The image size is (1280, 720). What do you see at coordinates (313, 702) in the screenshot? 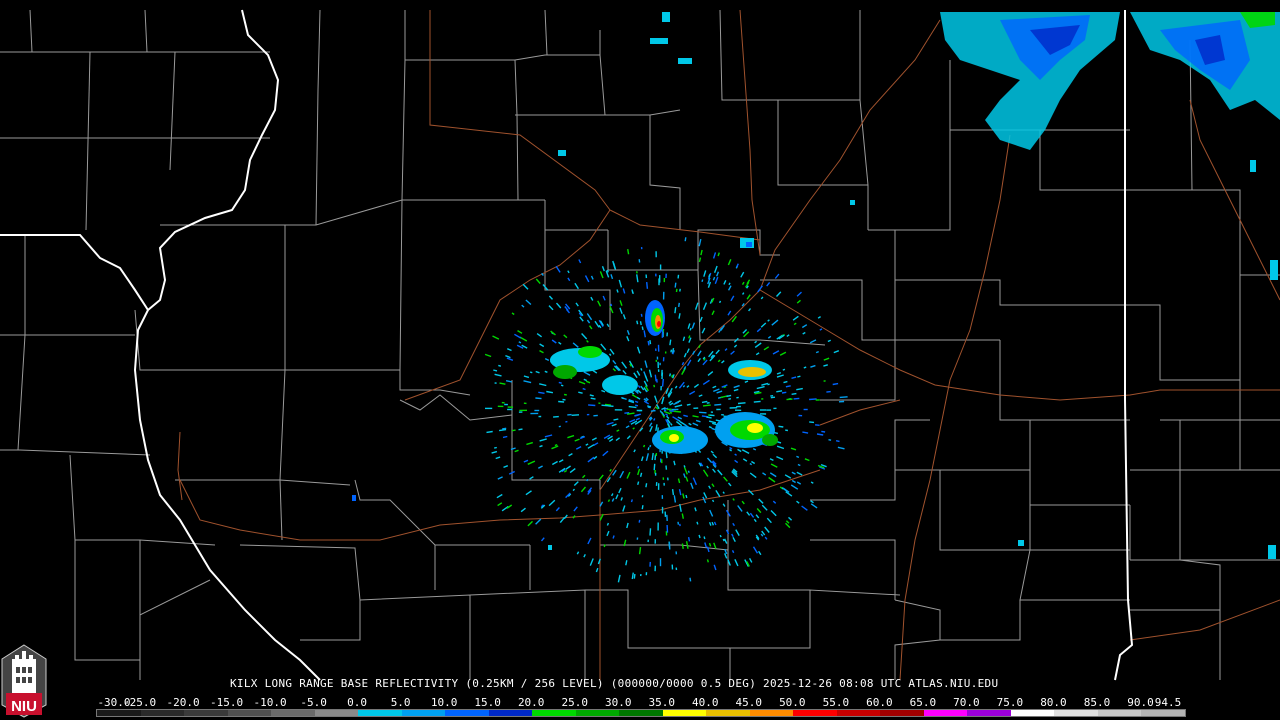
I see `colorbar-label: -5.0` at bounding box center [313, 702].